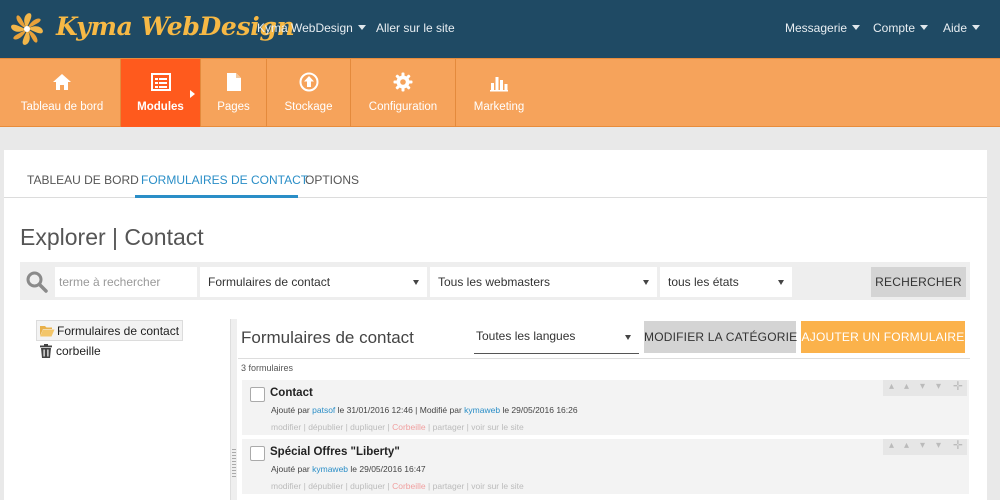 This screenshot has height=500, width=1000. I want to click on tab-dashboard: TABLEAU DE BORD, so click(83, 180).